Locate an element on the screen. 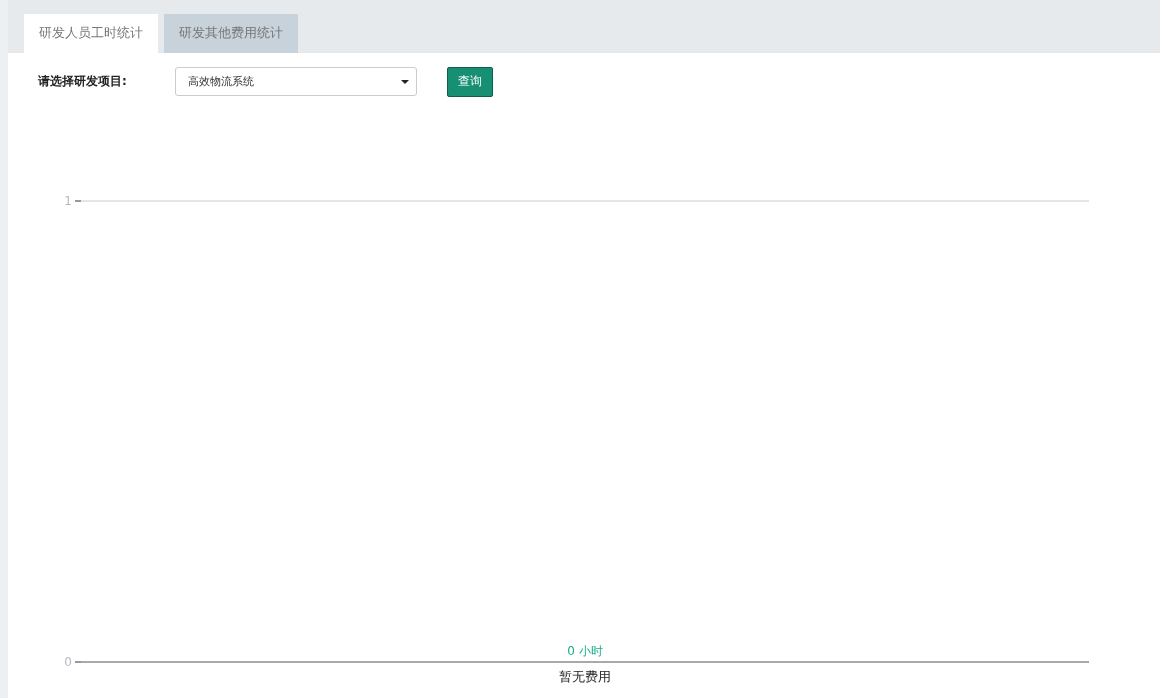 The width and height of the screenshot is (1160, 698). caret-icon is located at coordinates (405, 81).